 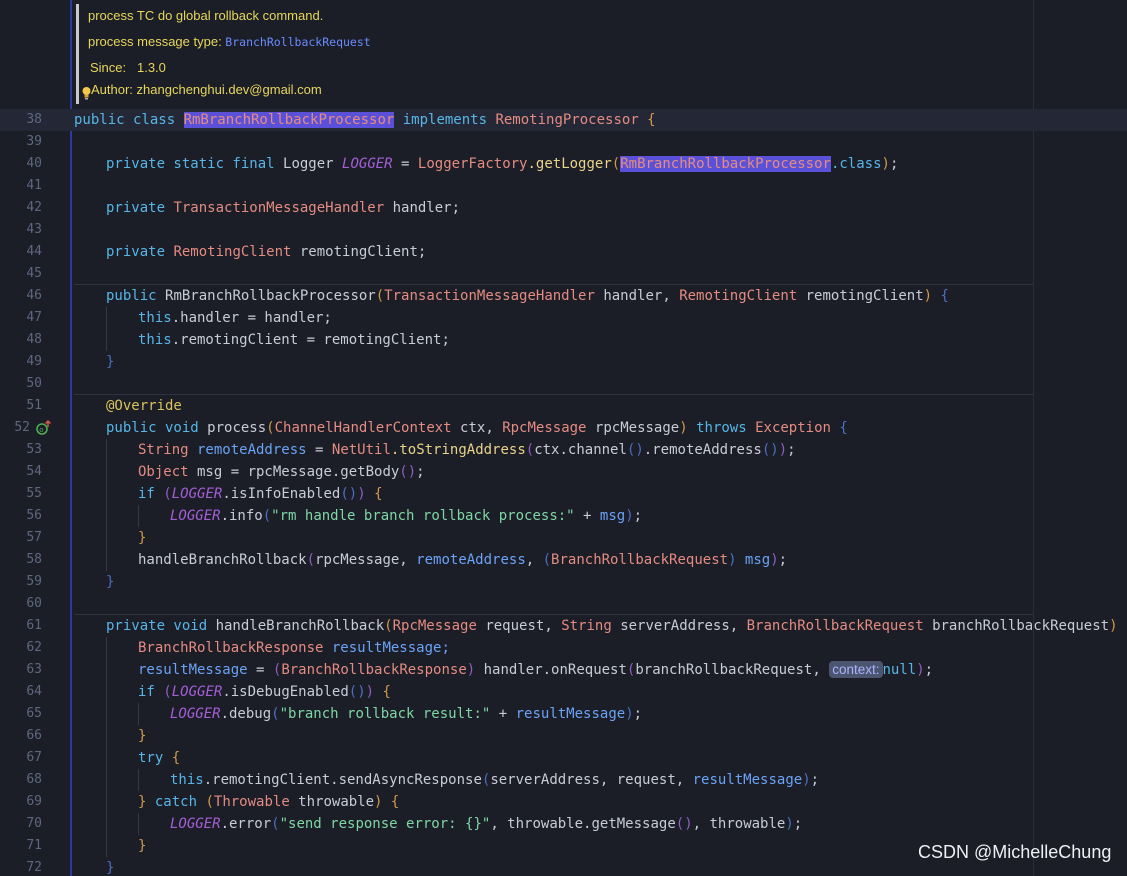 What do you see at coordinates (34, 163) in the screenshot?
I see `line-number: 40` at bounding box center [34, 163].